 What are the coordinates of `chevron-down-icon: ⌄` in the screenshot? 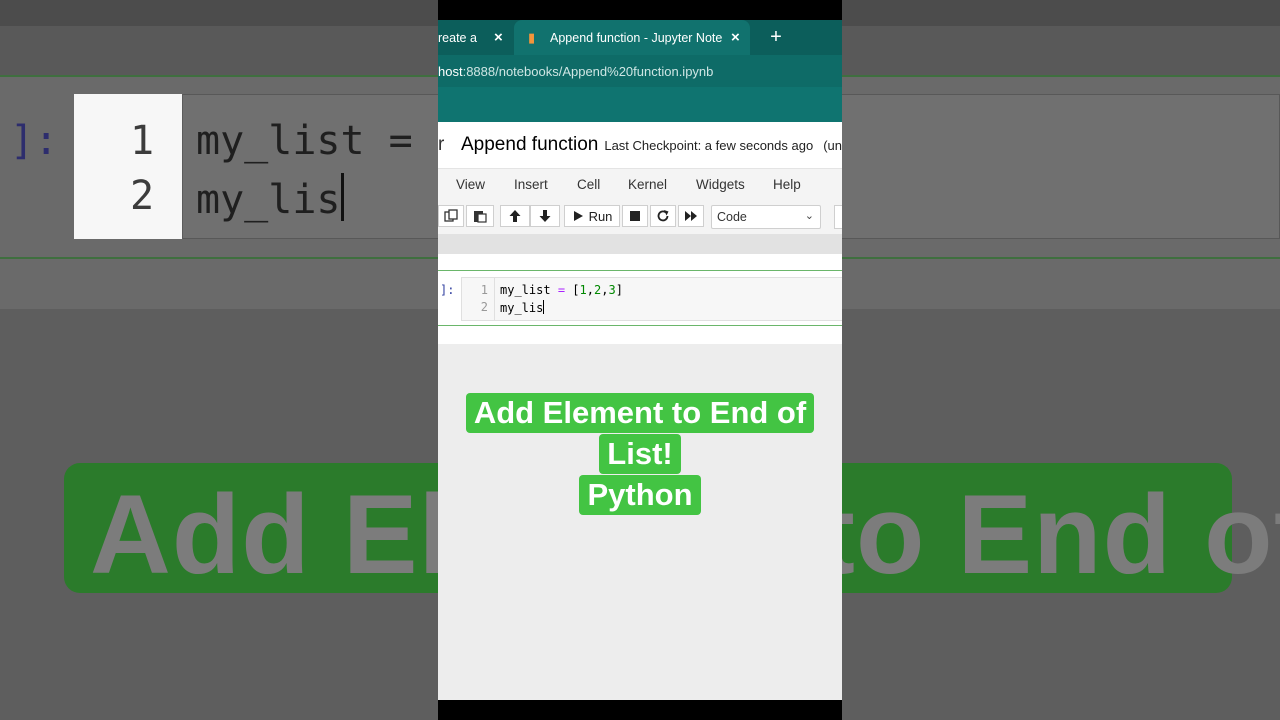 It's located at (809, 216).